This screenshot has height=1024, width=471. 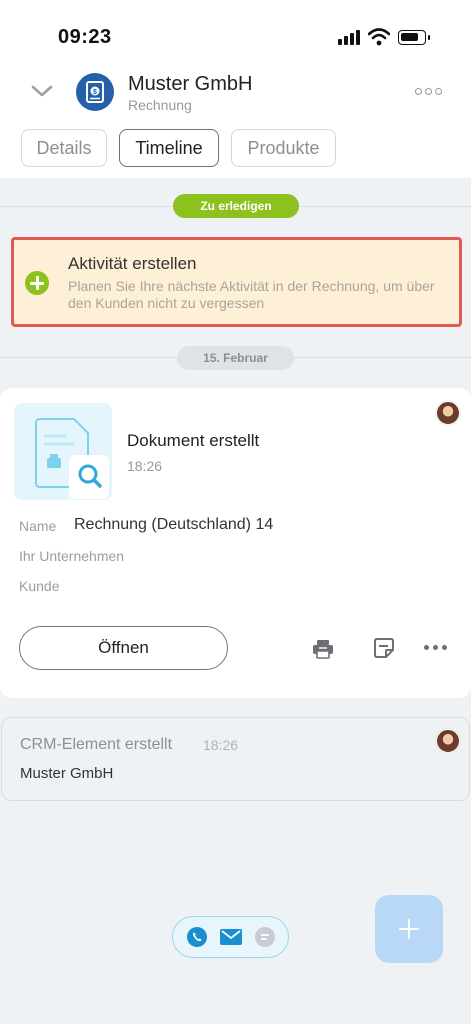 I want to click on add-fab-button, so click(x=409, y=929).